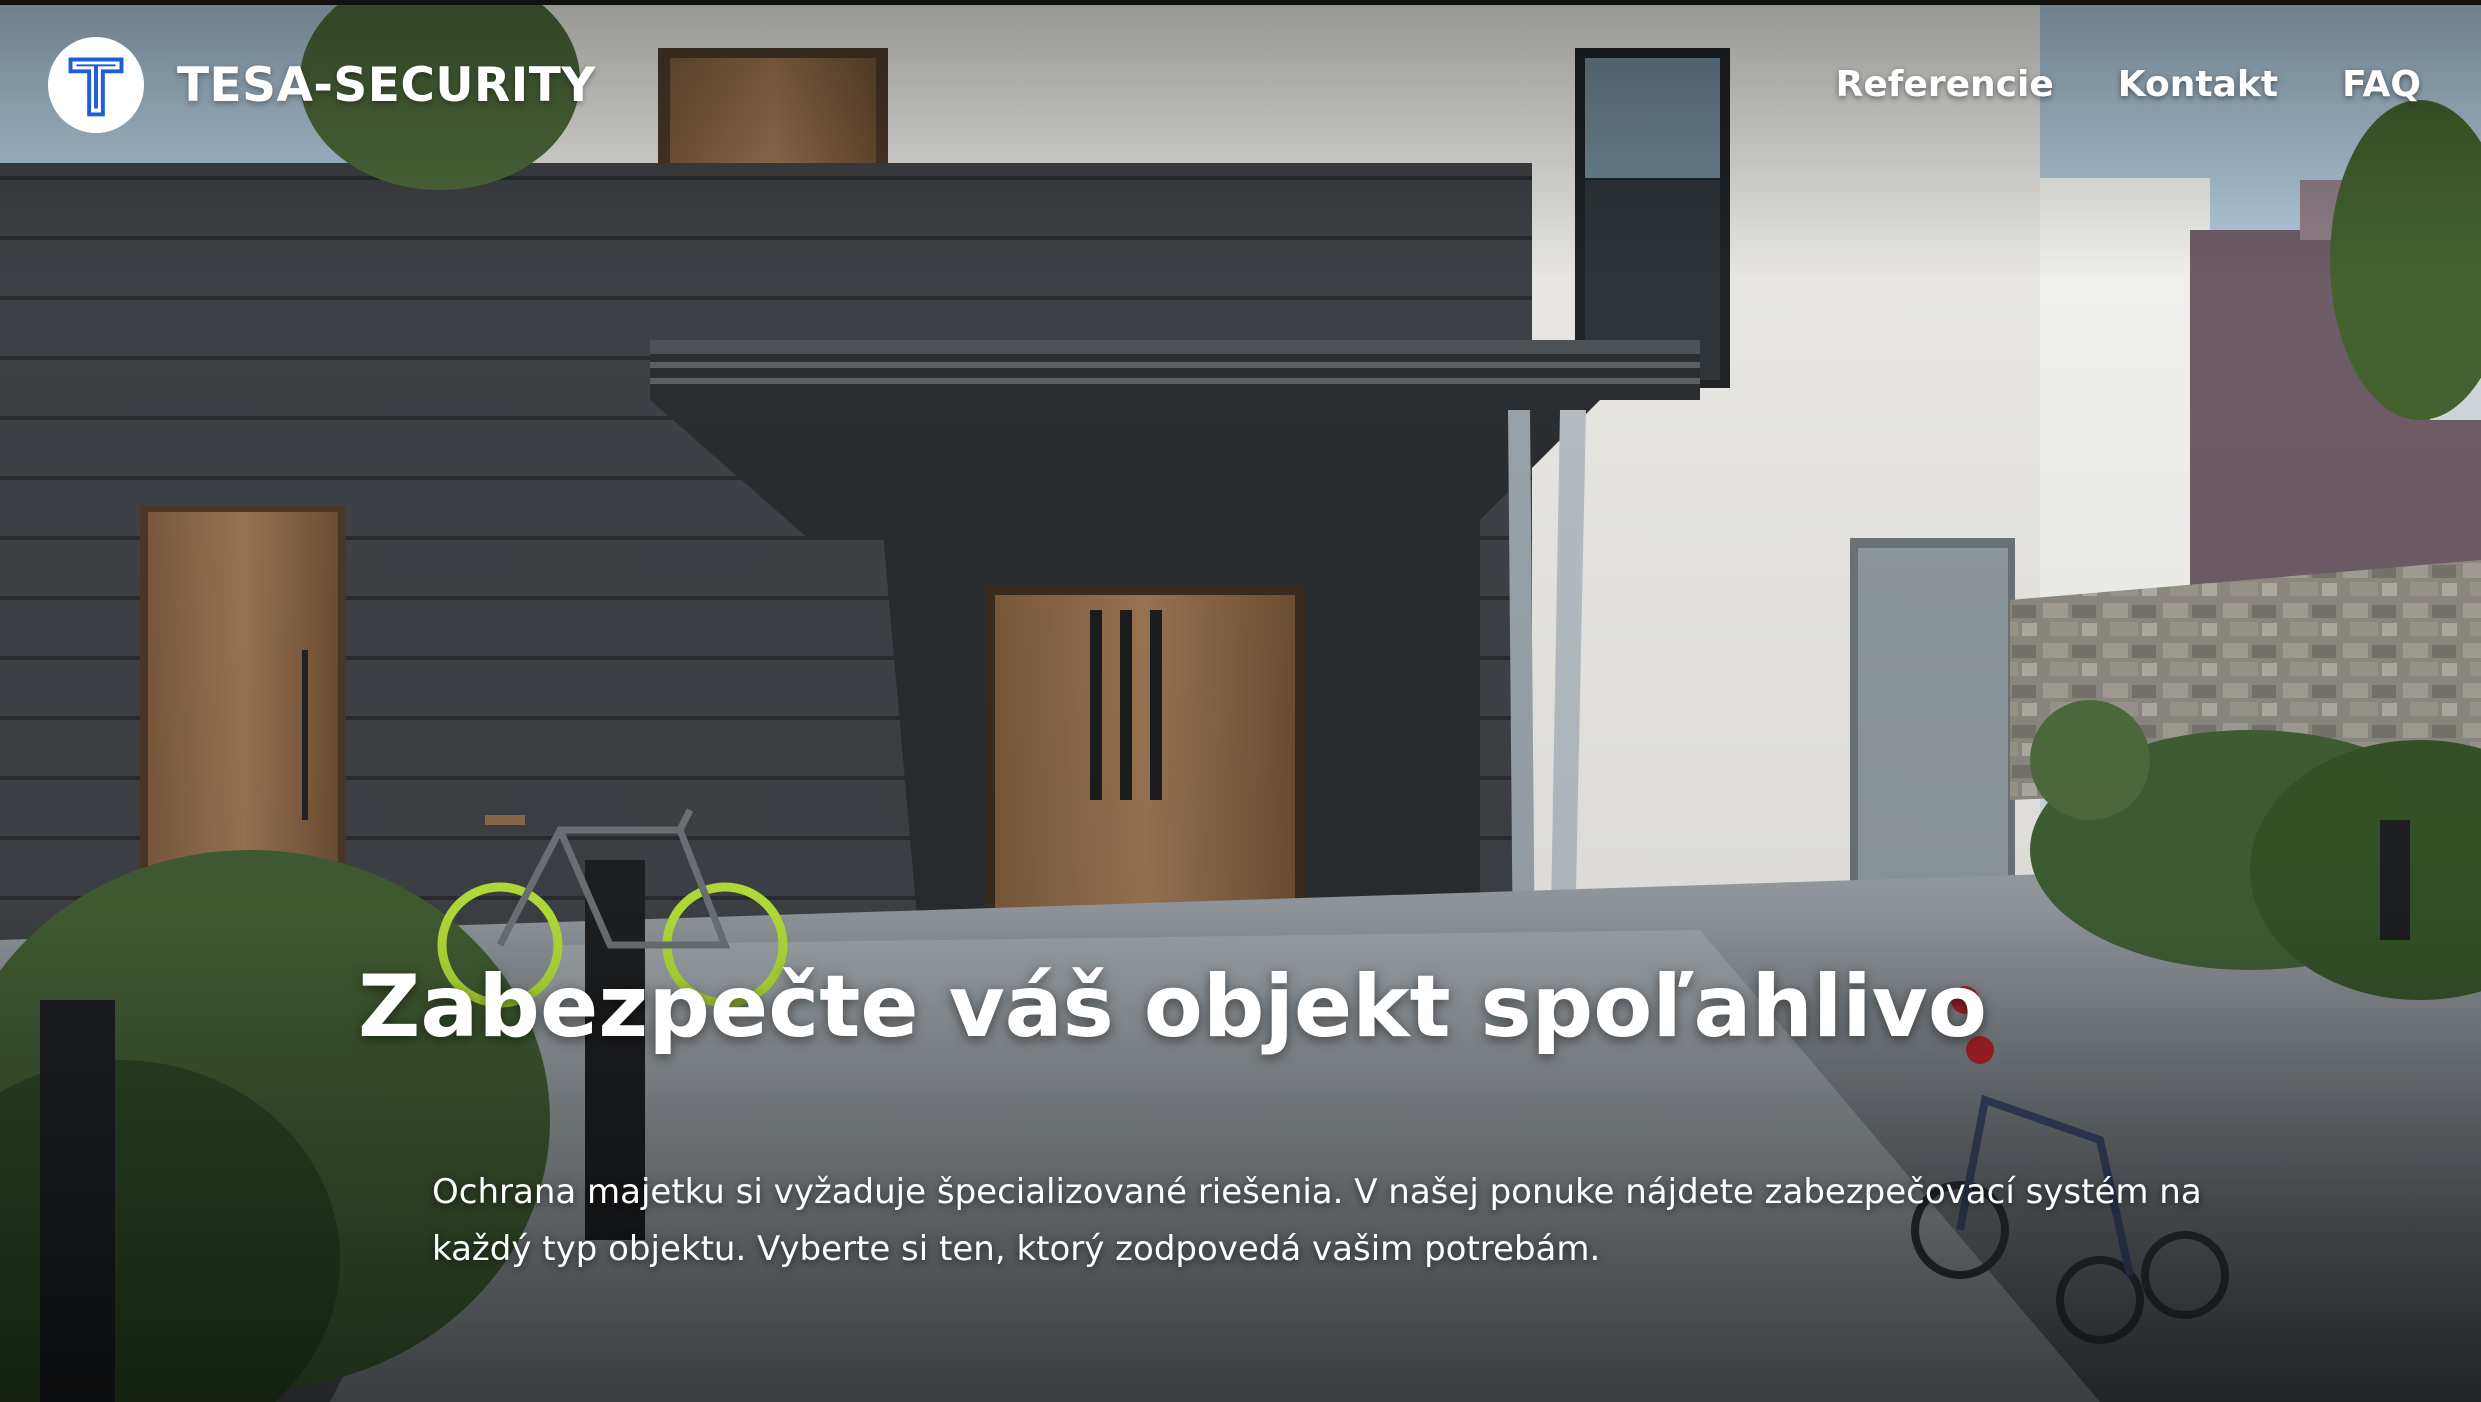  I want to click on home-logo-link: TESA-SECURITY, so click(321, 85).